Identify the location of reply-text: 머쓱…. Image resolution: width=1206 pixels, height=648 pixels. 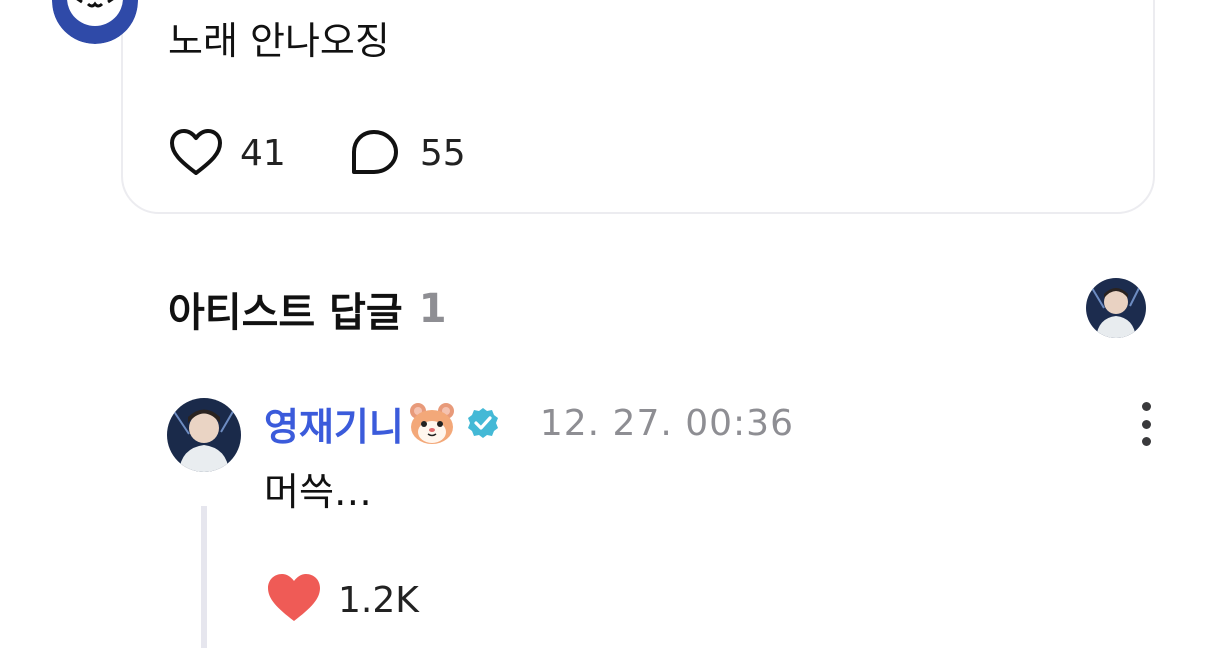
(318, 492).